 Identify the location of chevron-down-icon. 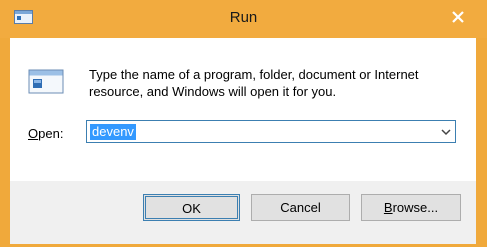
(446, 132).